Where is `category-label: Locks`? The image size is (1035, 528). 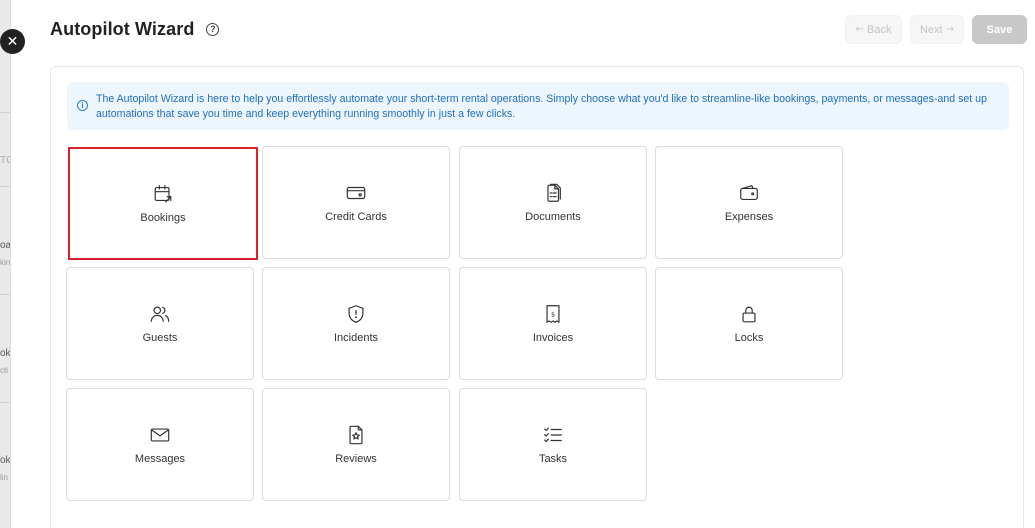
category-label: Locks is located at coordinates (749, 338).